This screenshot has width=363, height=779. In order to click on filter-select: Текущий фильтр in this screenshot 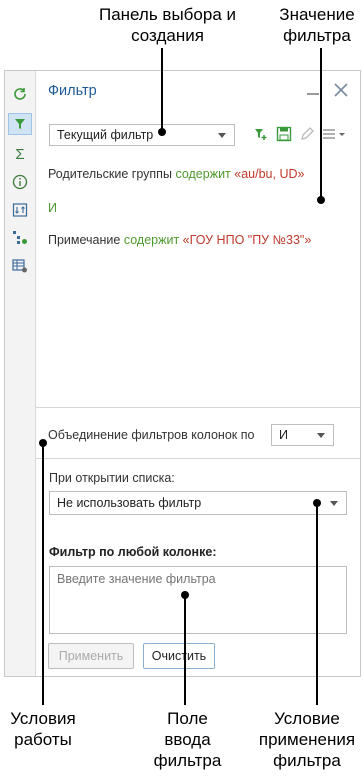, I will do `click(142, 135)`.